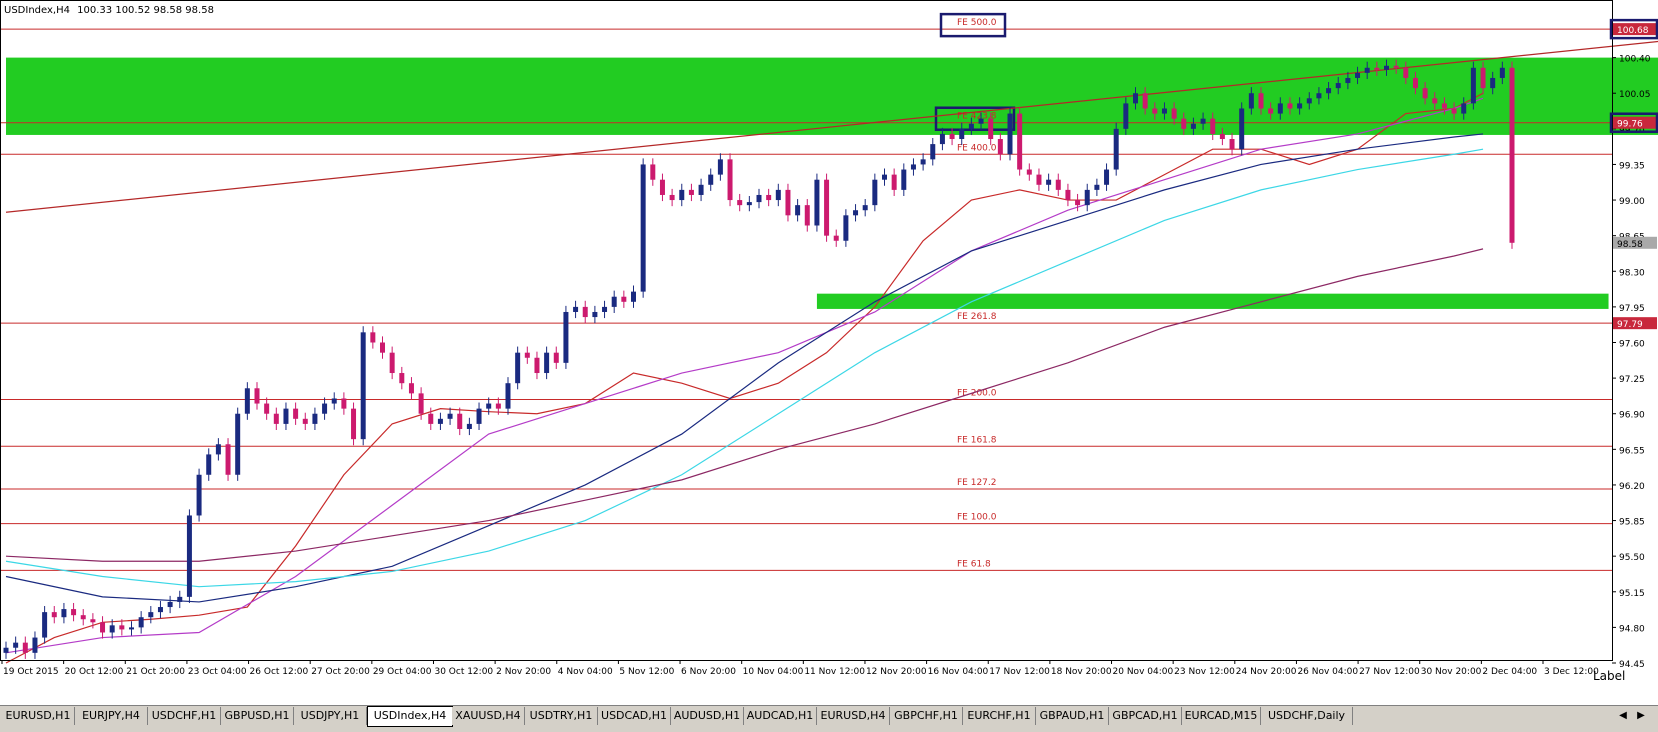 This screenshot has width=1658, height=732. What do you see at coordinates (488, 716) in the screenshot?
I see `chart-tab: XAUUSD,H4` at bounding box center [488, 716].